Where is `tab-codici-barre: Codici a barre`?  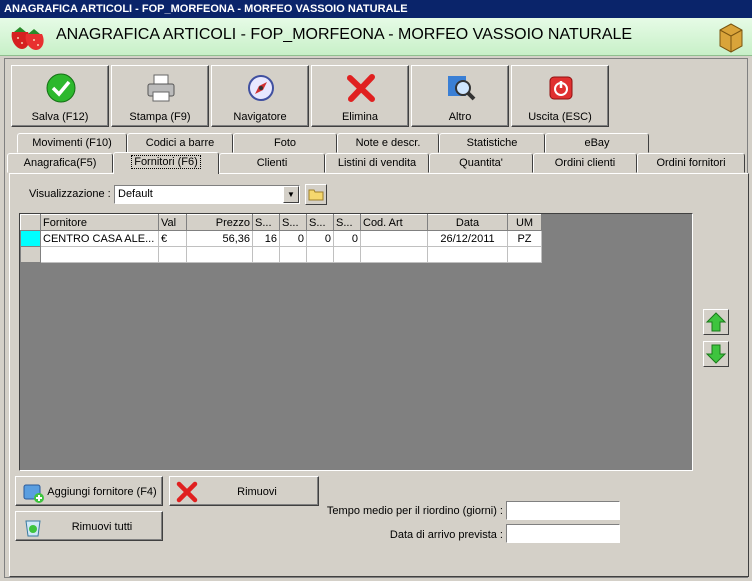 tab-codici-barre: Codici a barre is located at coordinates (180, 143).